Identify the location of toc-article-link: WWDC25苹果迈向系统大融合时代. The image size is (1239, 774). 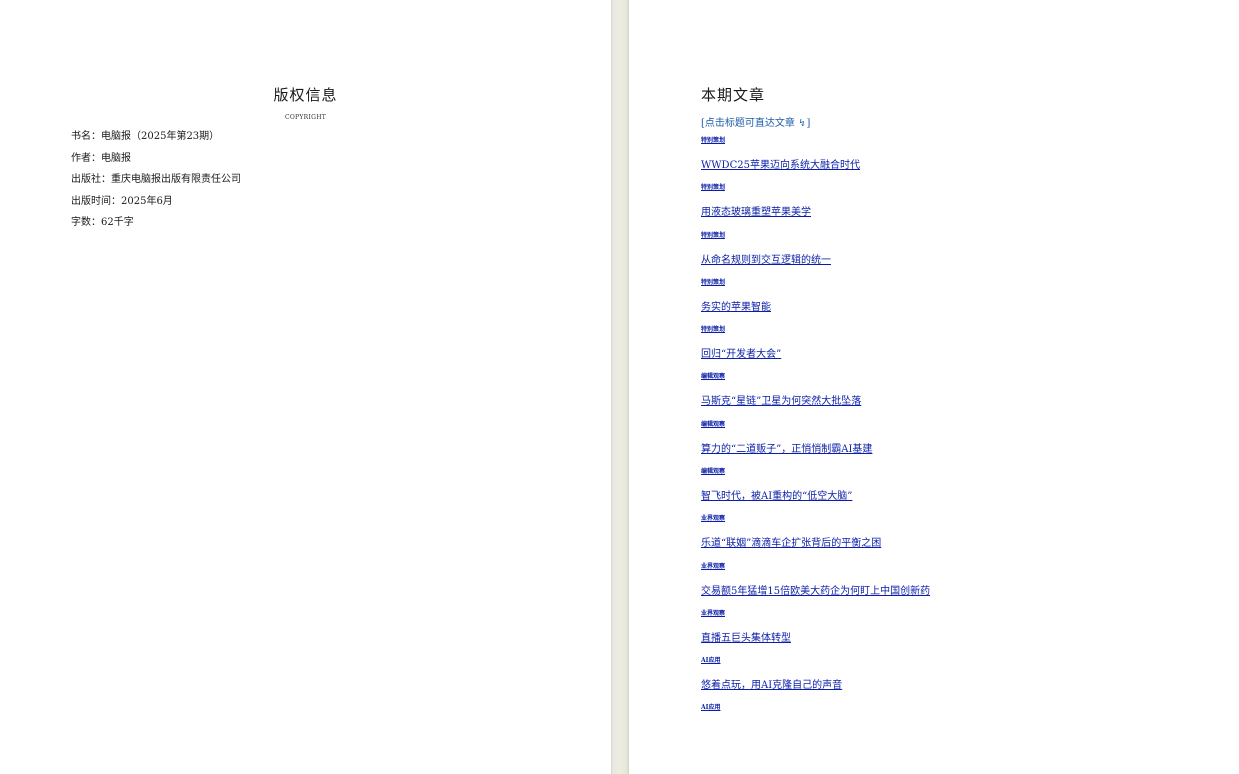
(780, 163).